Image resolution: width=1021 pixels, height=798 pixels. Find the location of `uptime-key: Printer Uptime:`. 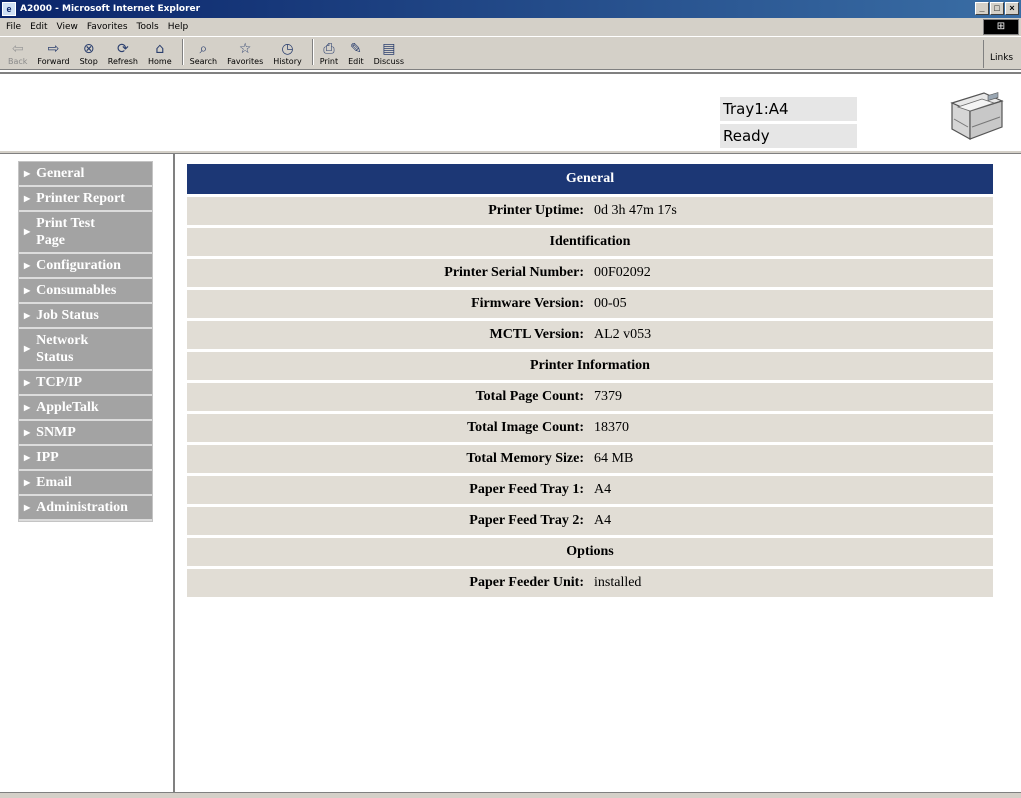

uptime-key: Printer Uptime: is located at coordinates (389, 211).